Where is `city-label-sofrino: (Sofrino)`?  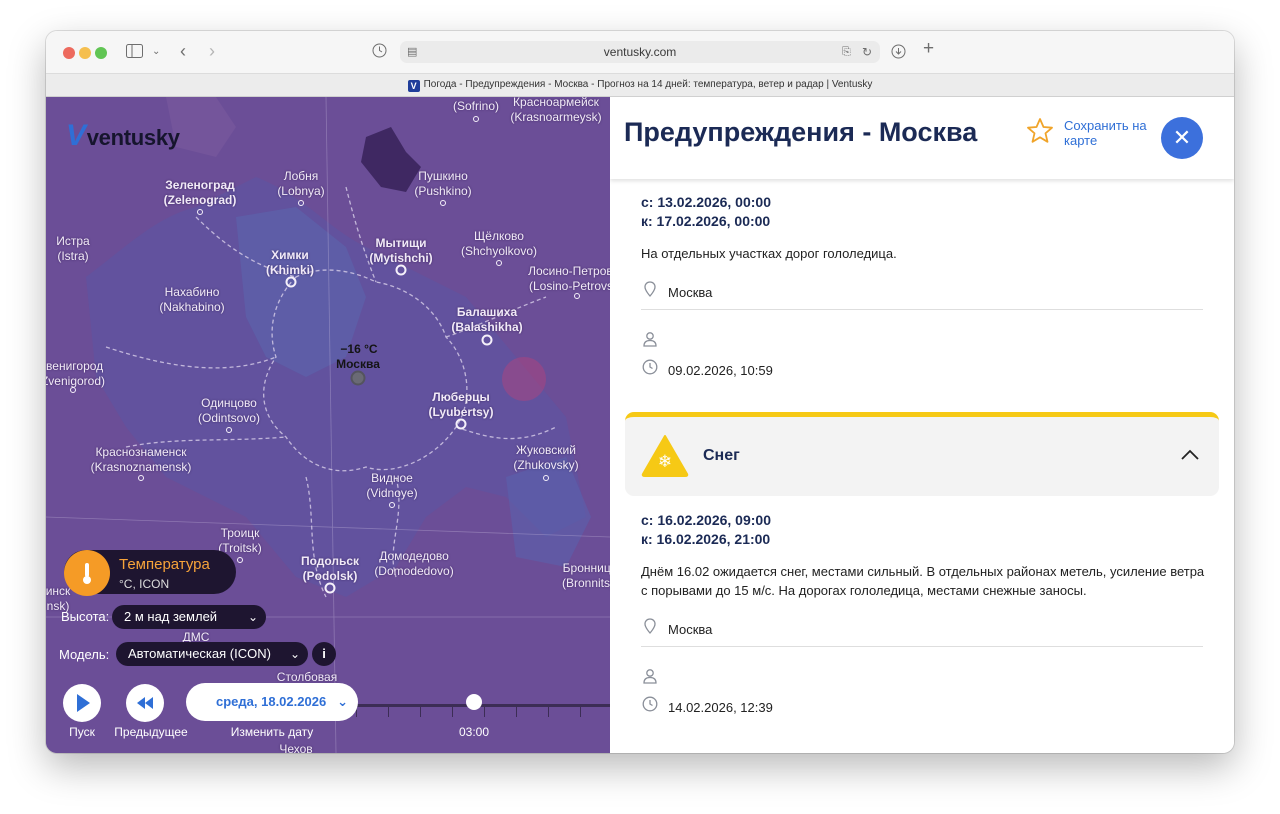 city-label-sofrino: (Sofrino) is located at coordinates (476, 106).